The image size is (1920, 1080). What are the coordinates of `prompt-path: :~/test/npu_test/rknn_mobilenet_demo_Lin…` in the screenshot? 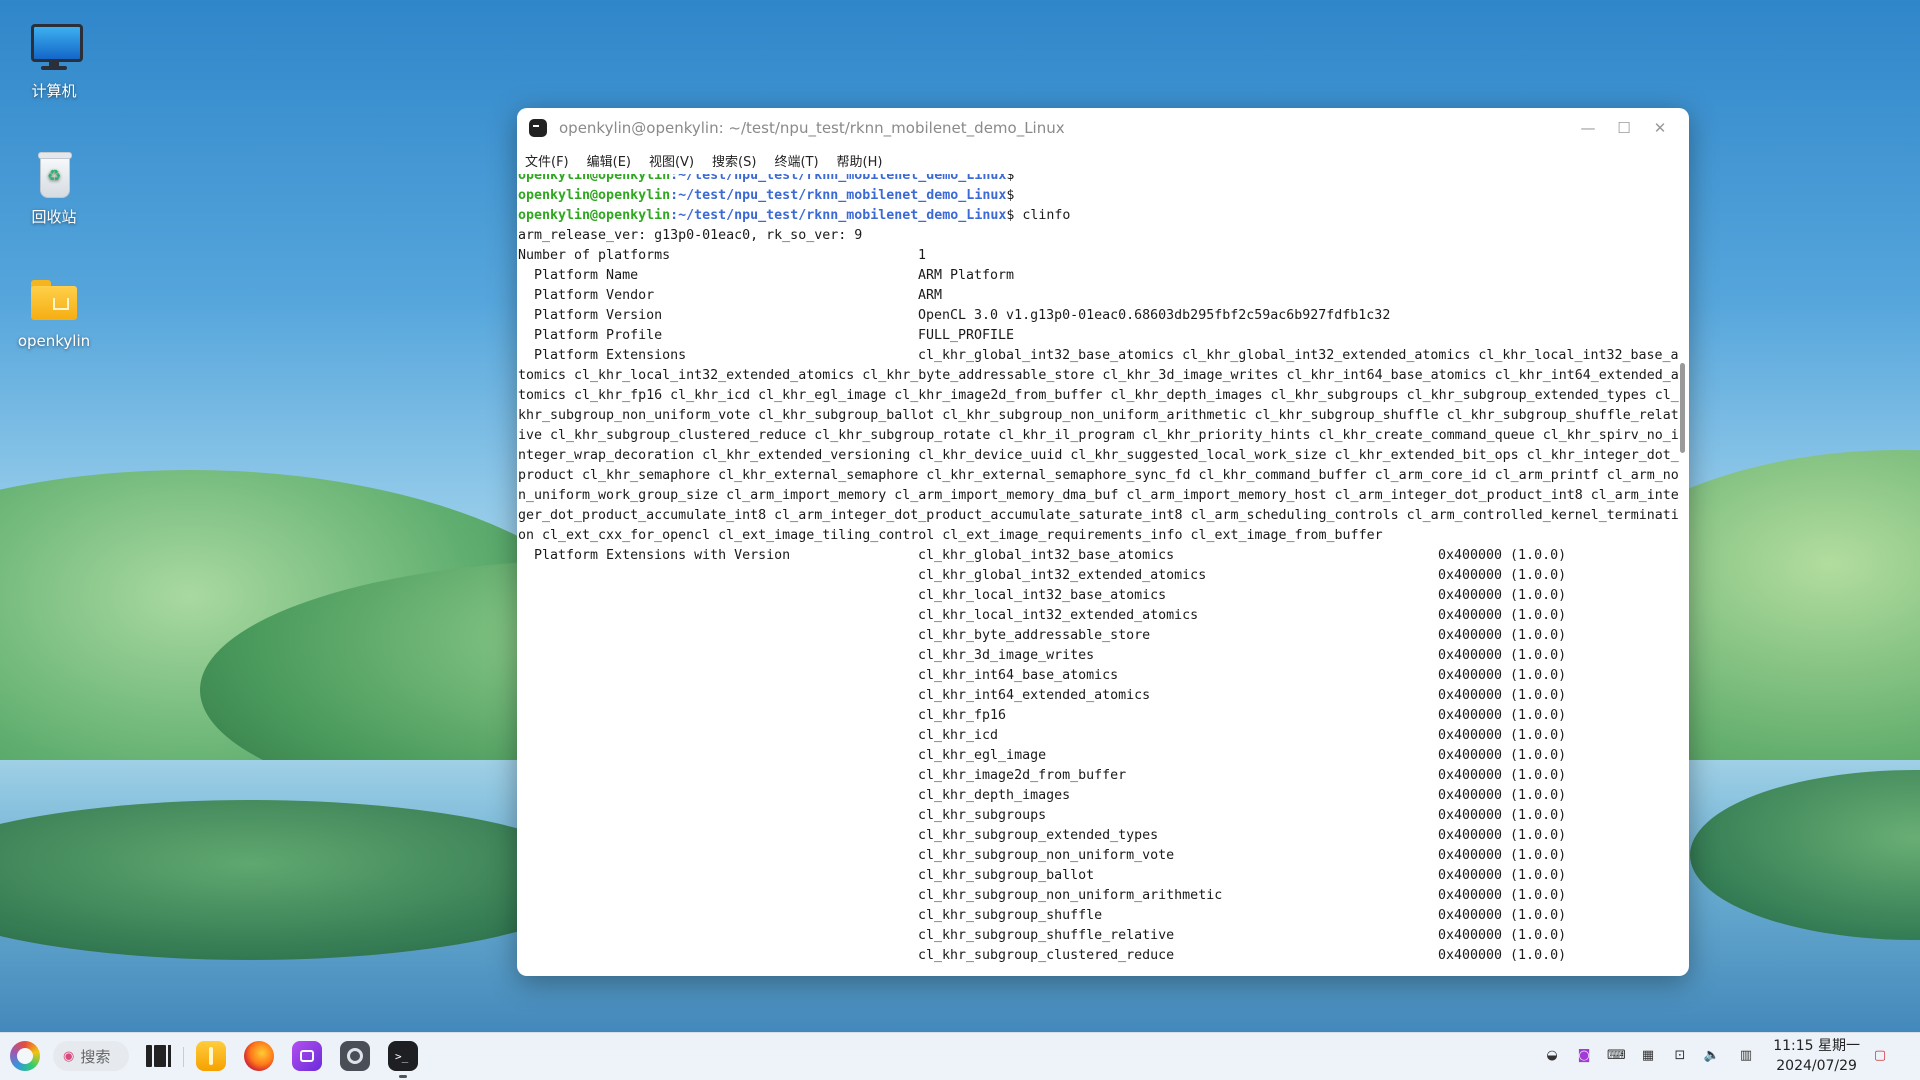 It's located at (838, 215).